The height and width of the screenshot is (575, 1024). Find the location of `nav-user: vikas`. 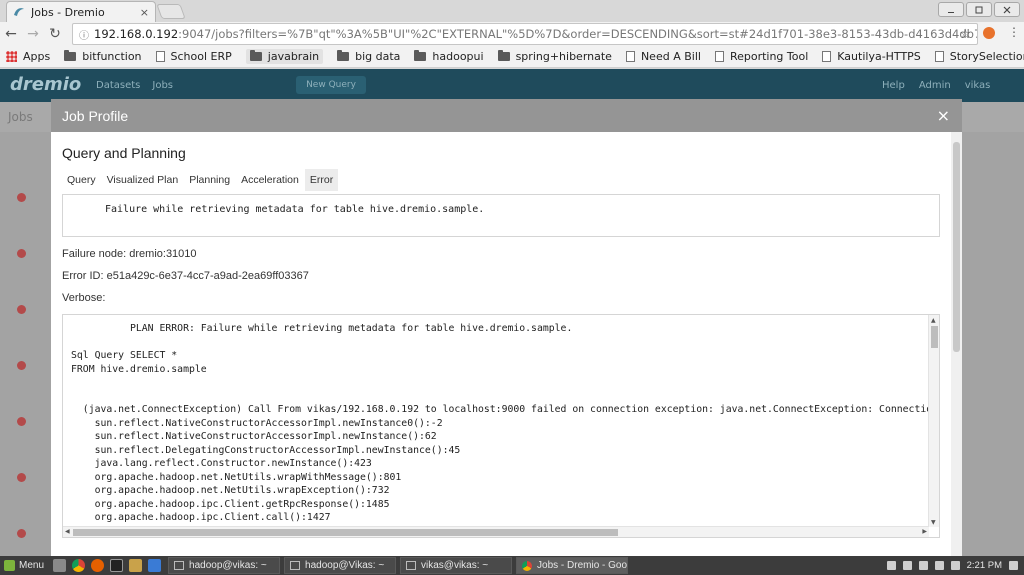

nav-user: vikas is located at coordinates (978, 85).